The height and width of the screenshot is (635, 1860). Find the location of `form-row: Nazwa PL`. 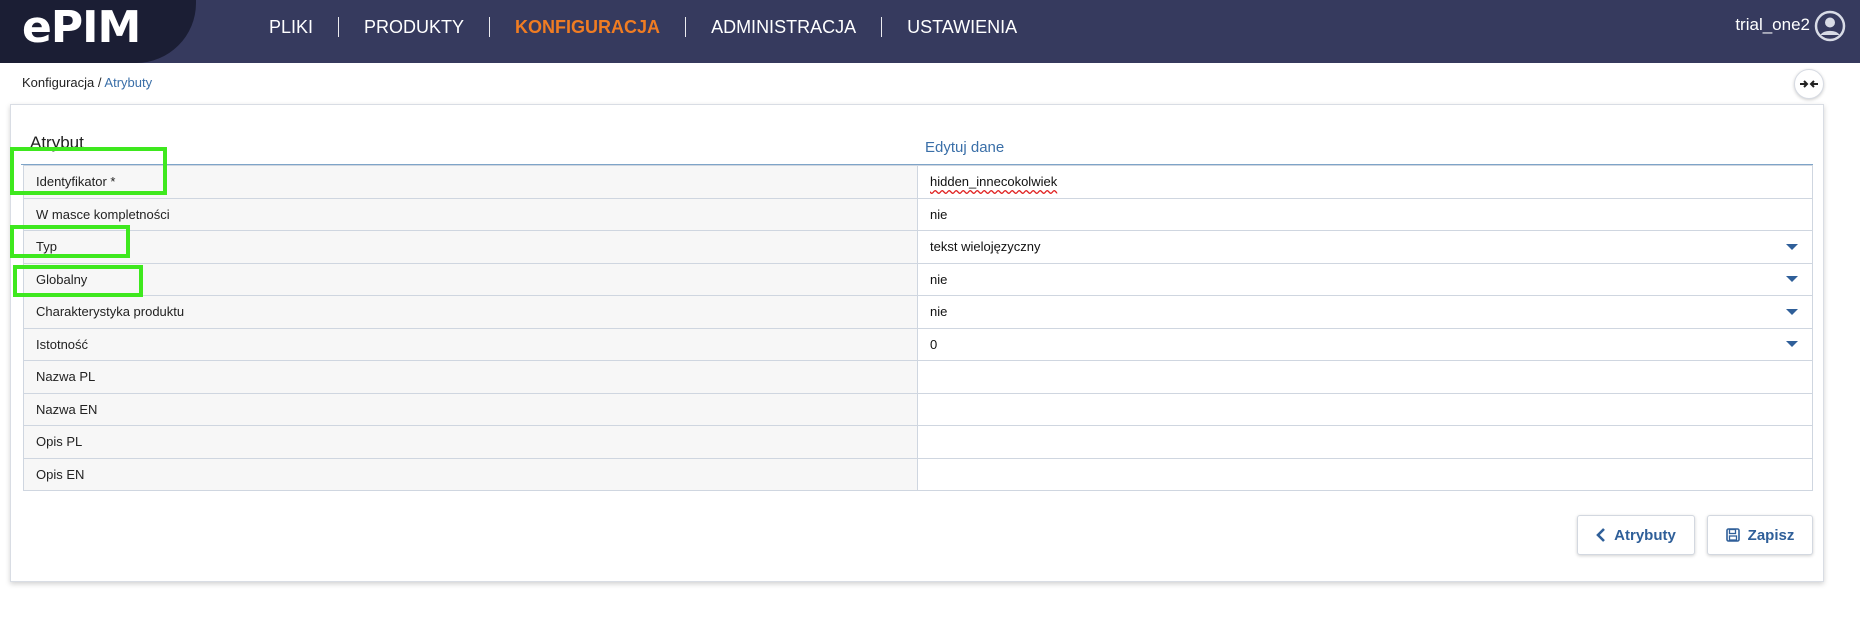

form-row: Nazwa PL is located at coordinates (918, 377).